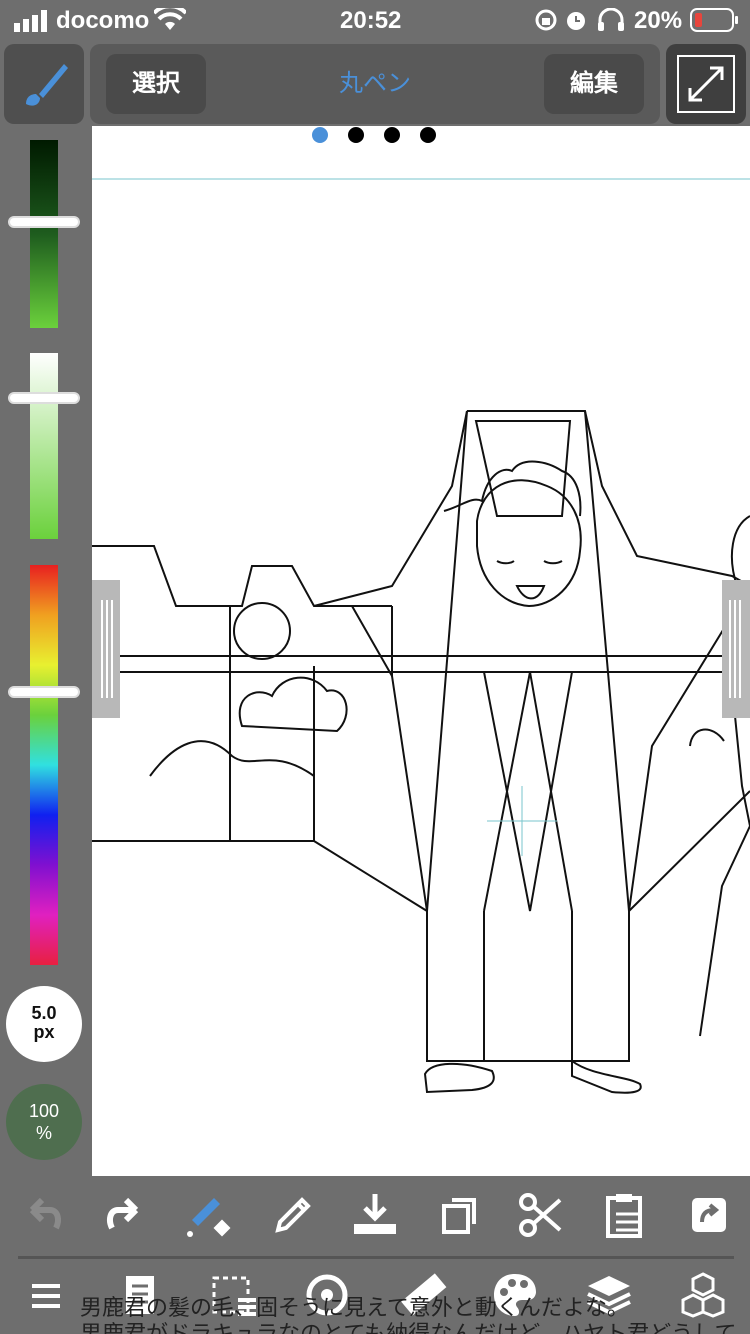  What do you see at coordinates (44, 398) in the screenshot?
I see `saturation-slider-handle` at bounding box center [44, 398].